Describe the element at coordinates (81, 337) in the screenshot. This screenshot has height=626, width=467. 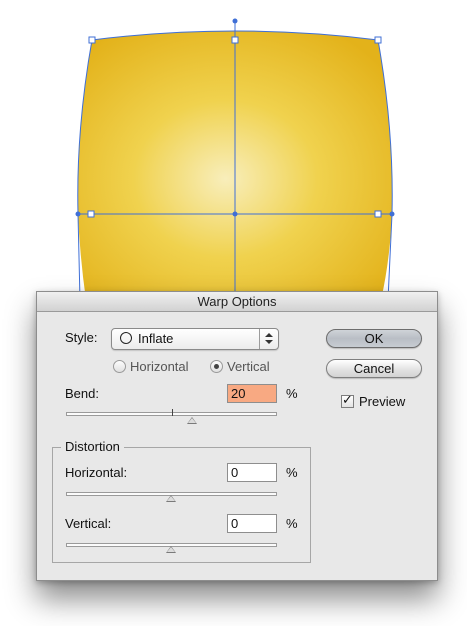
I see `style-label: Style:` at that location.